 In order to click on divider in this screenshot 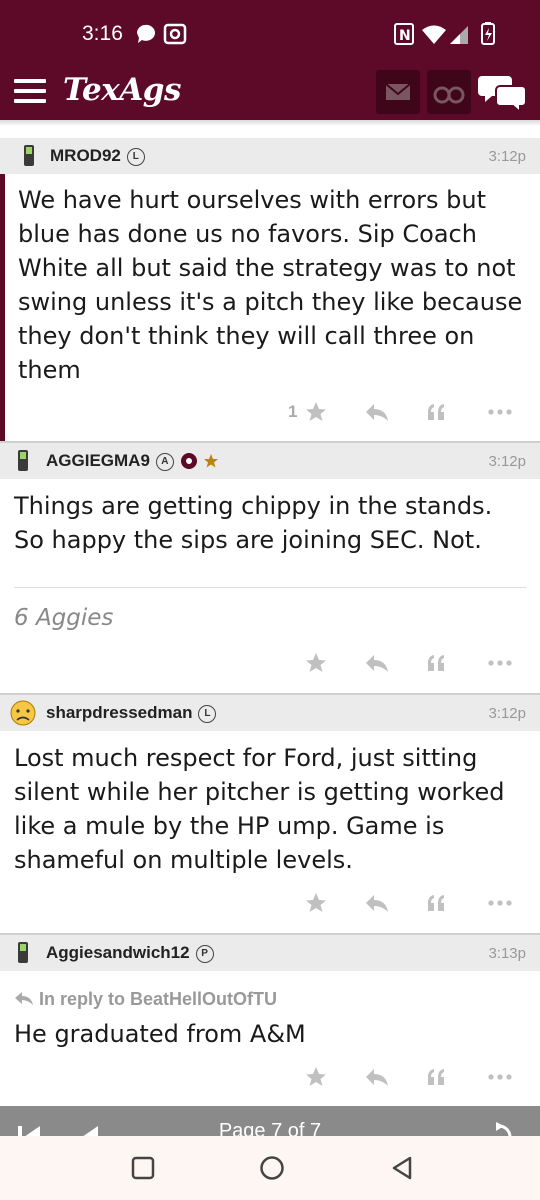, I will do `click(270, 587)`.